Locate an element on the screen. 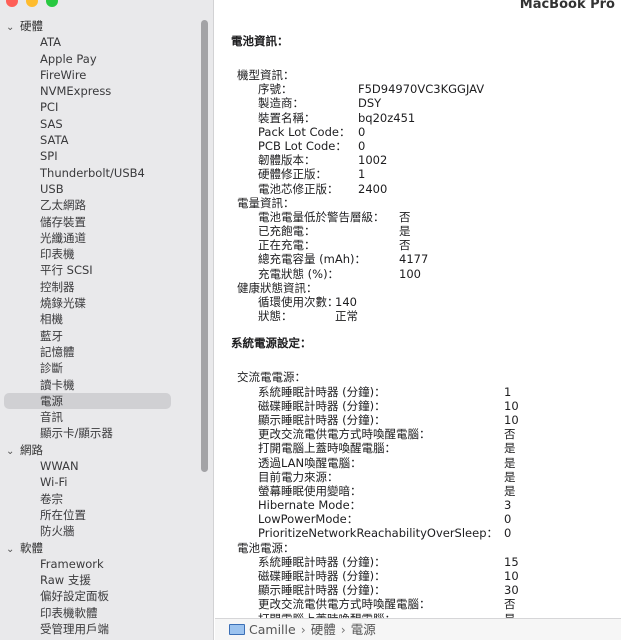 Image resolution: width=621 pixels, height=640 pixels. battery-power-header: 電池電源： is located at coordinates (266, 547).